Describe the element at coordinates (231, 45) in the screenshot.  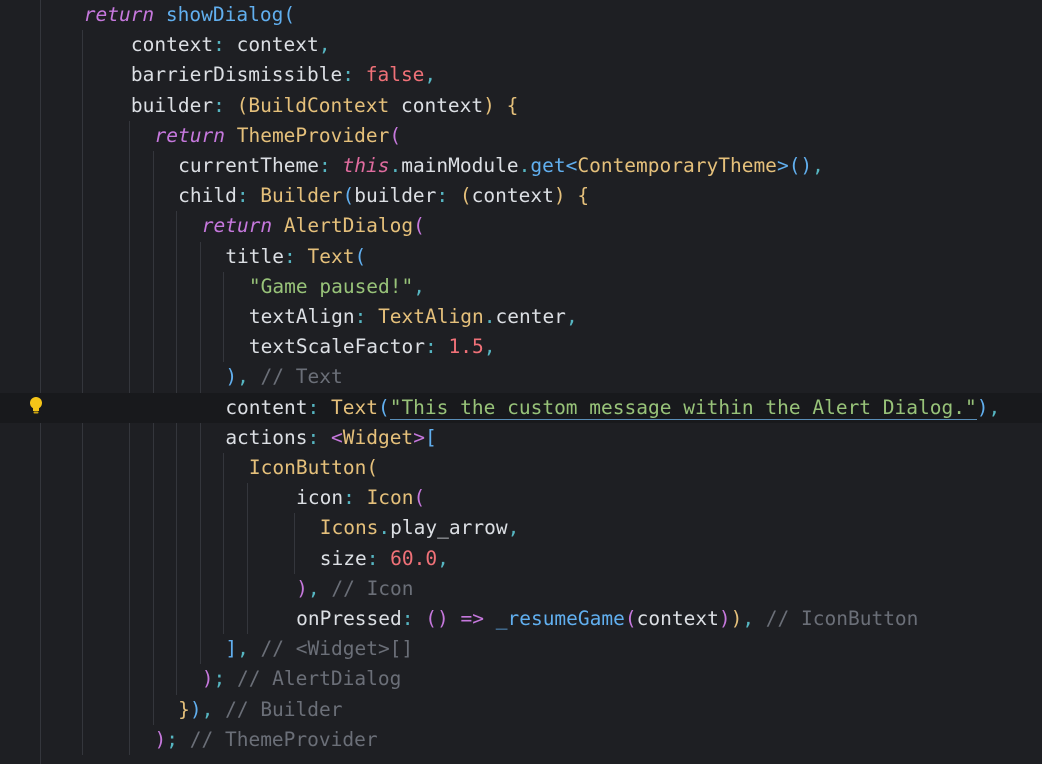
I see `code-text: context: context,` at that location.